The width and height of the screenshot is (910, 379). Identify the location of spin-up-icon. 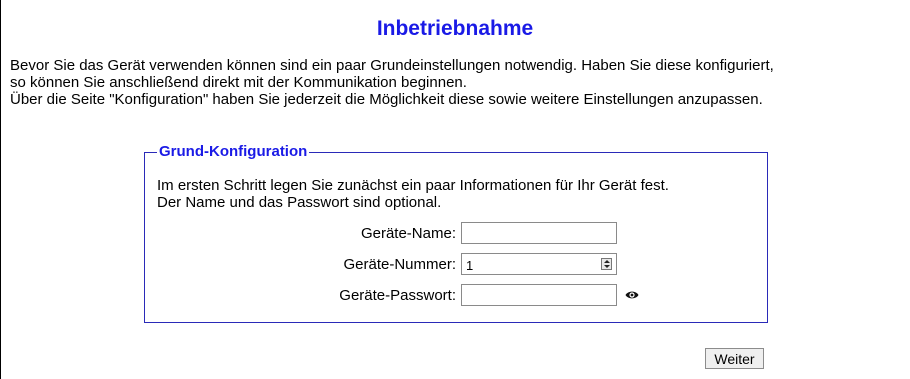
(607, 261).